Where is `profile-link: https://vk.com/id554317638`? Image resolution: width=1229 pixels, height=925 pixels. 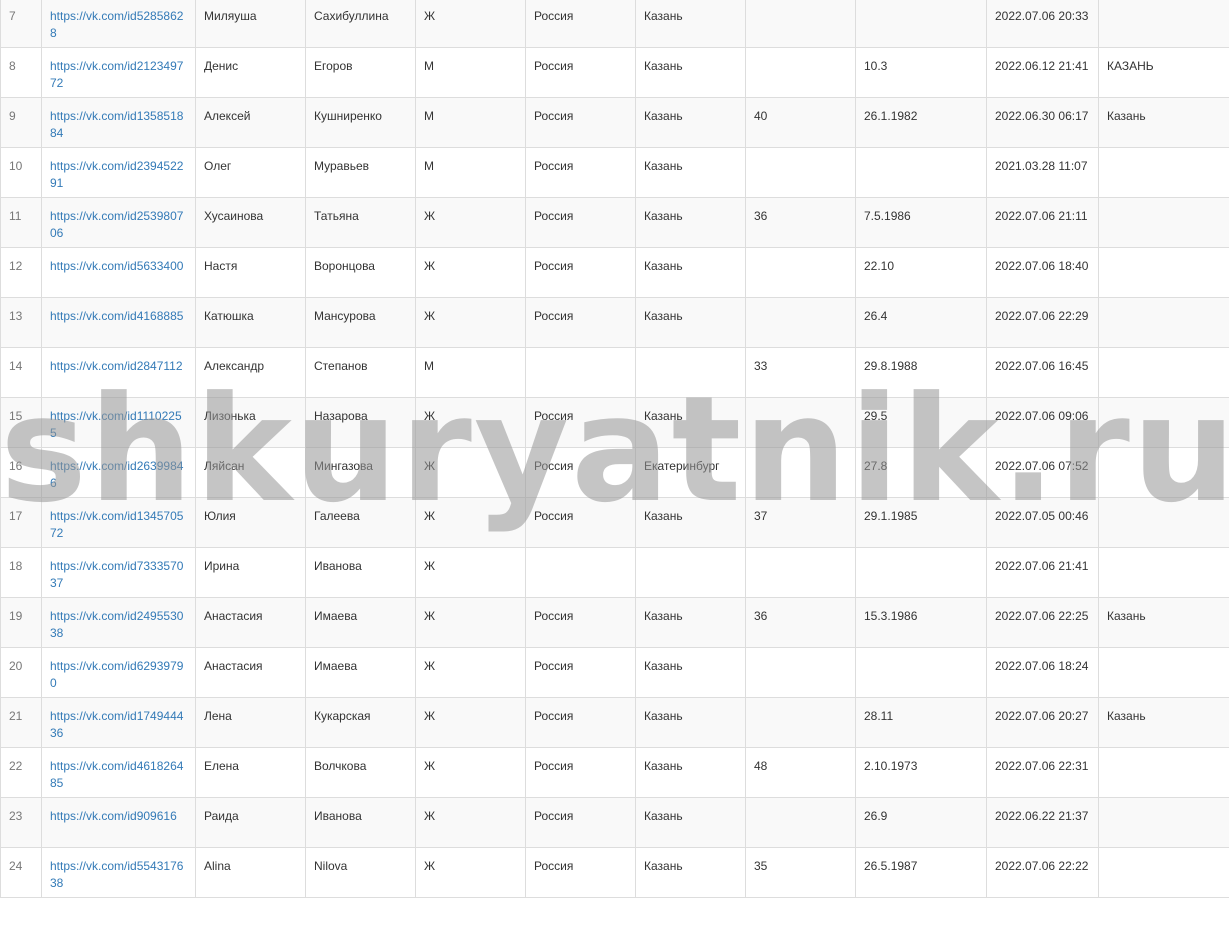 profile-link: https://vk.com/id554317638 is located at coordinates (116, 874).